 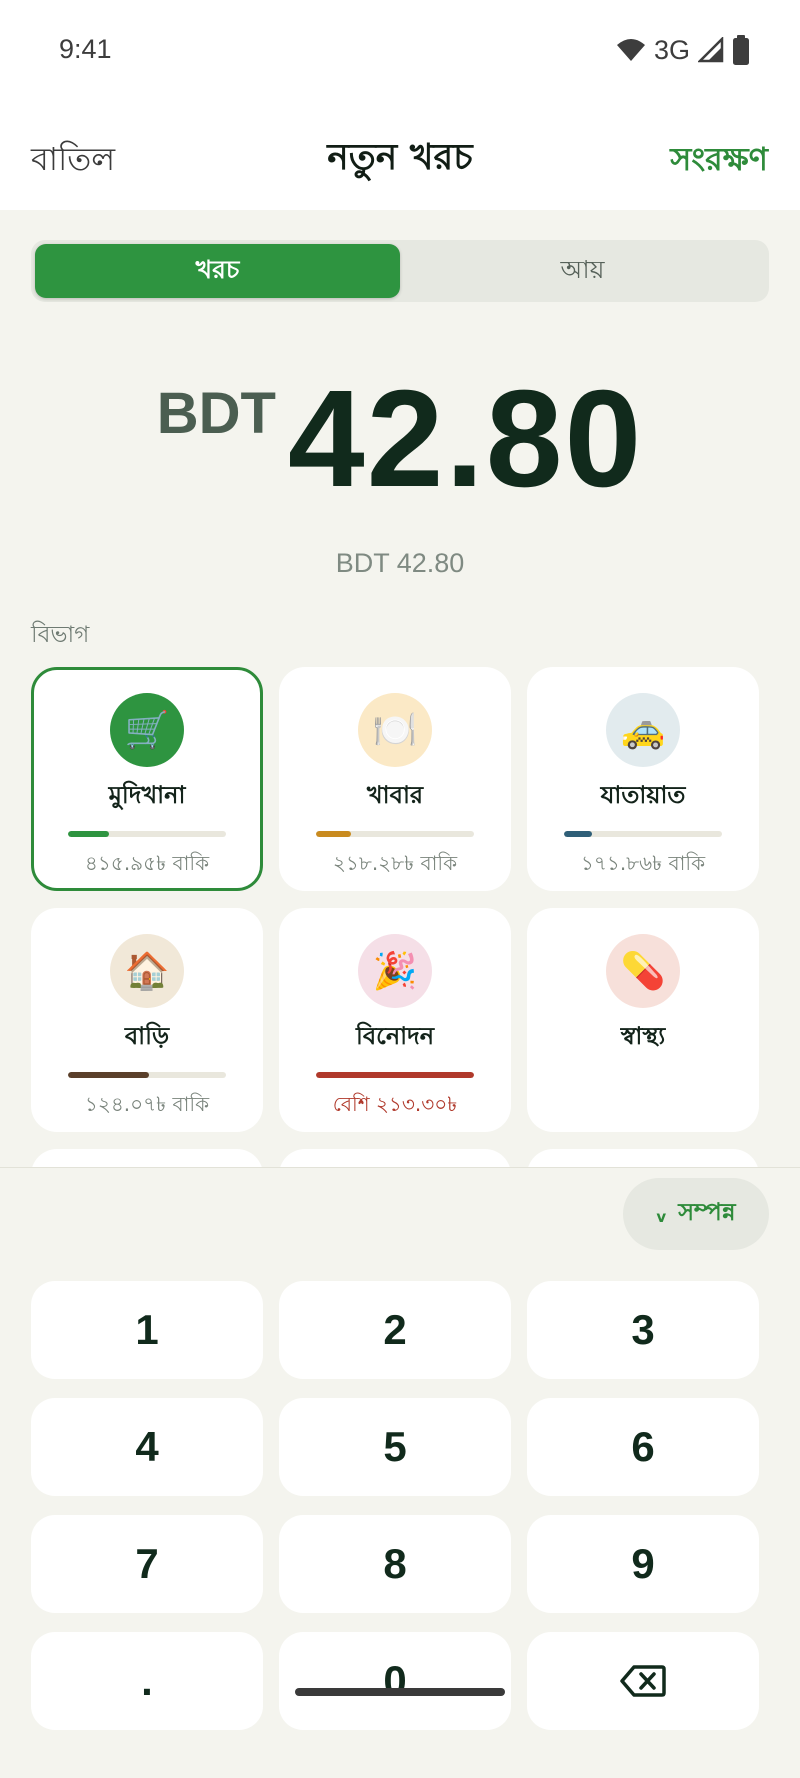 What do you see at coordinates (643, 779) in the screenshot?
I see `category-card: 🚕 যাতায়াত ১৭১.৮৬৳ বাকি` at bounding box center [643, 779].